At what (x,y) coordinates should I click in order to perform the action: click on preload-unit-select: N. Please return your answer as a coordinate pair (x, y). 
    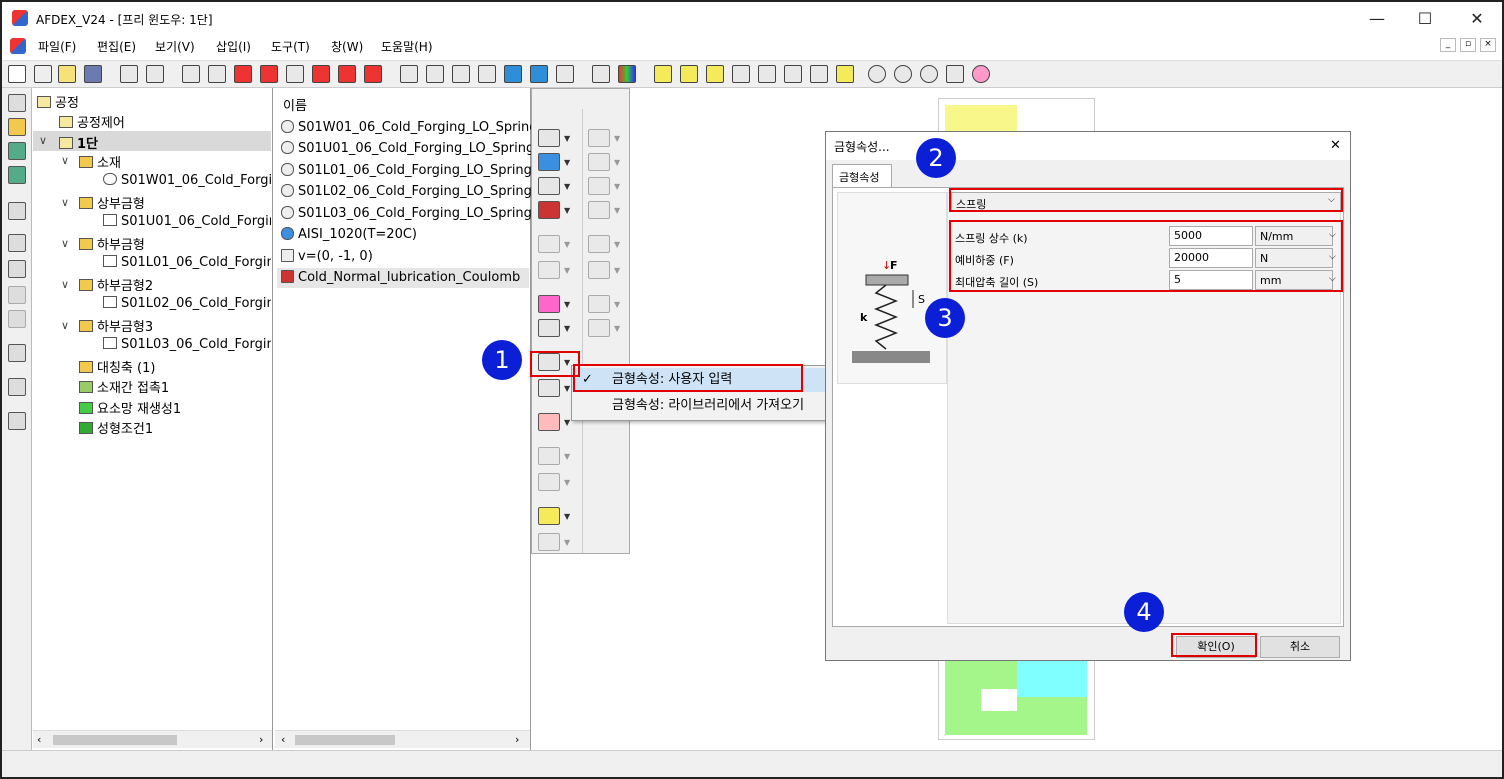
    Looking at the image, I should click on (1294, 258).